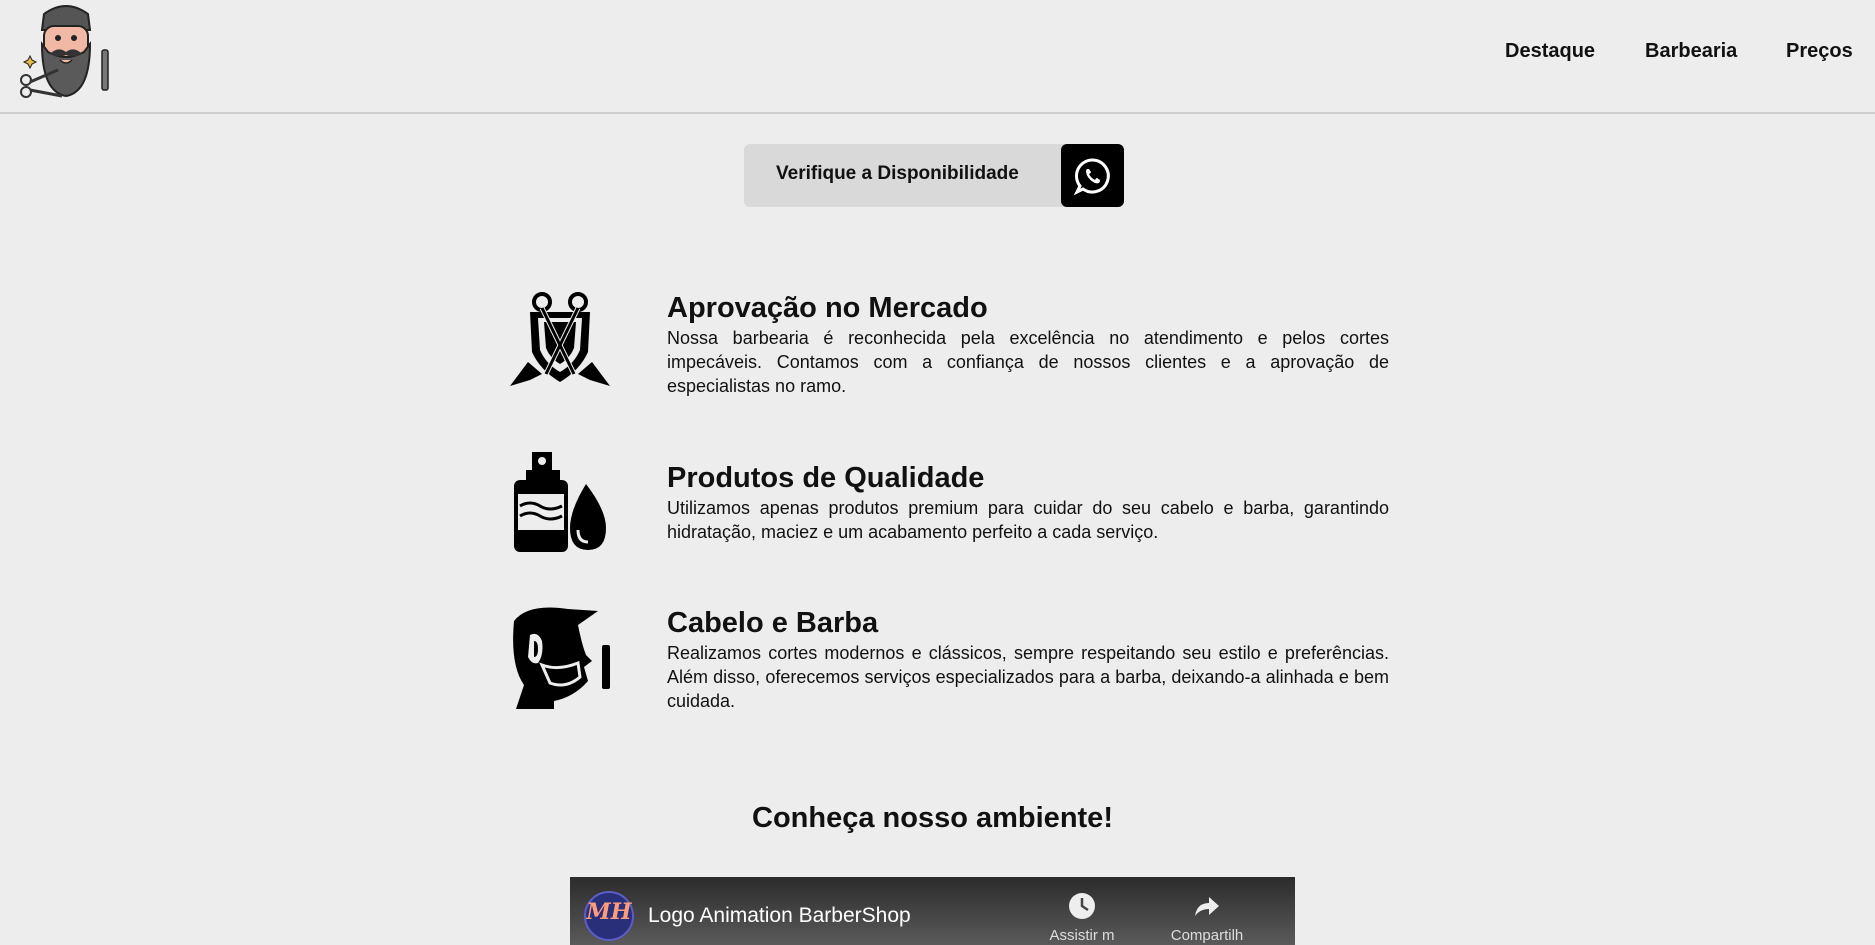 The image size is (1875, 945). Describe the element at coordinates (1207, 935) in the screenshot. I see `share-label: Compartilh` at that location.